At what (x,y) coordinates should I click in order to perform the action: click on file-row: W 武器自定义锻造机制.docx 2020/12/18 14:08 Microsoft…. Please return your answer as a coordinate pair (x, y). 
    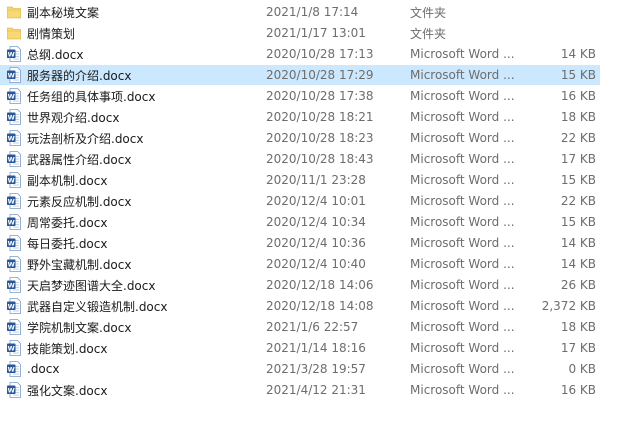
    Looking at the image, I should click on (300, 306).